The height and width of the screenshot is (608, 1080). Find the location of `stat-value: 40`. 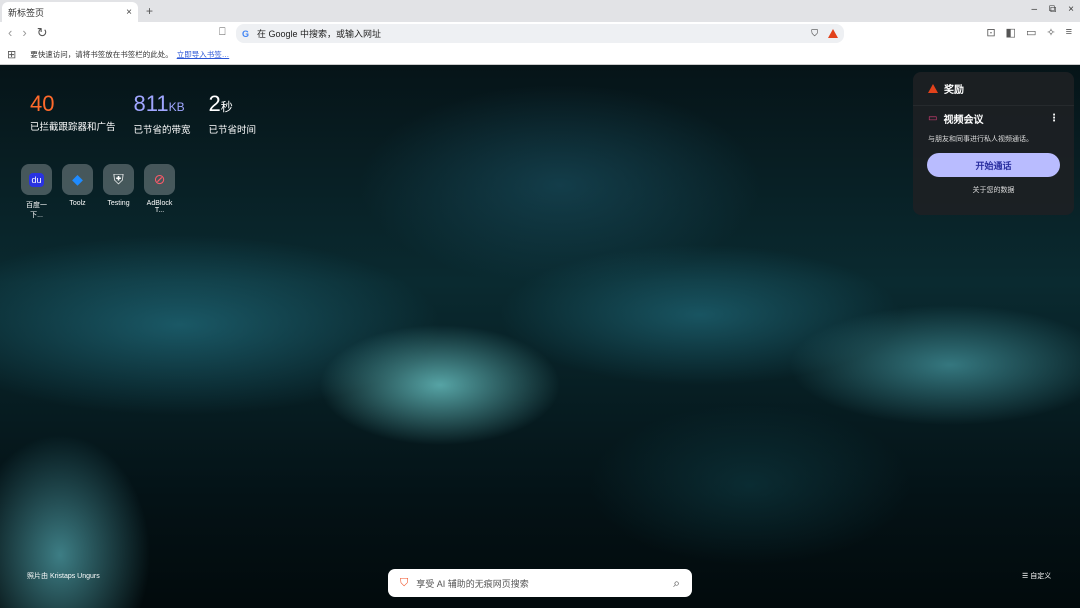

stat-value: 40 is located at coordinates (42, 103).